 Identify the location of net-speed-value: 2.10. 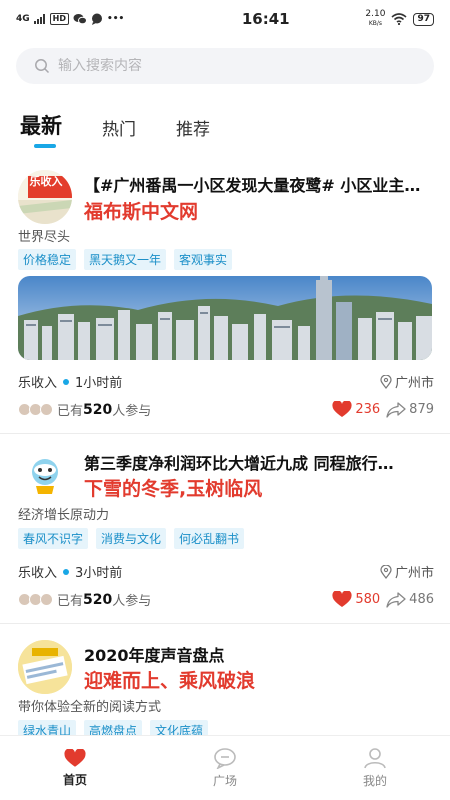
(375, 14).